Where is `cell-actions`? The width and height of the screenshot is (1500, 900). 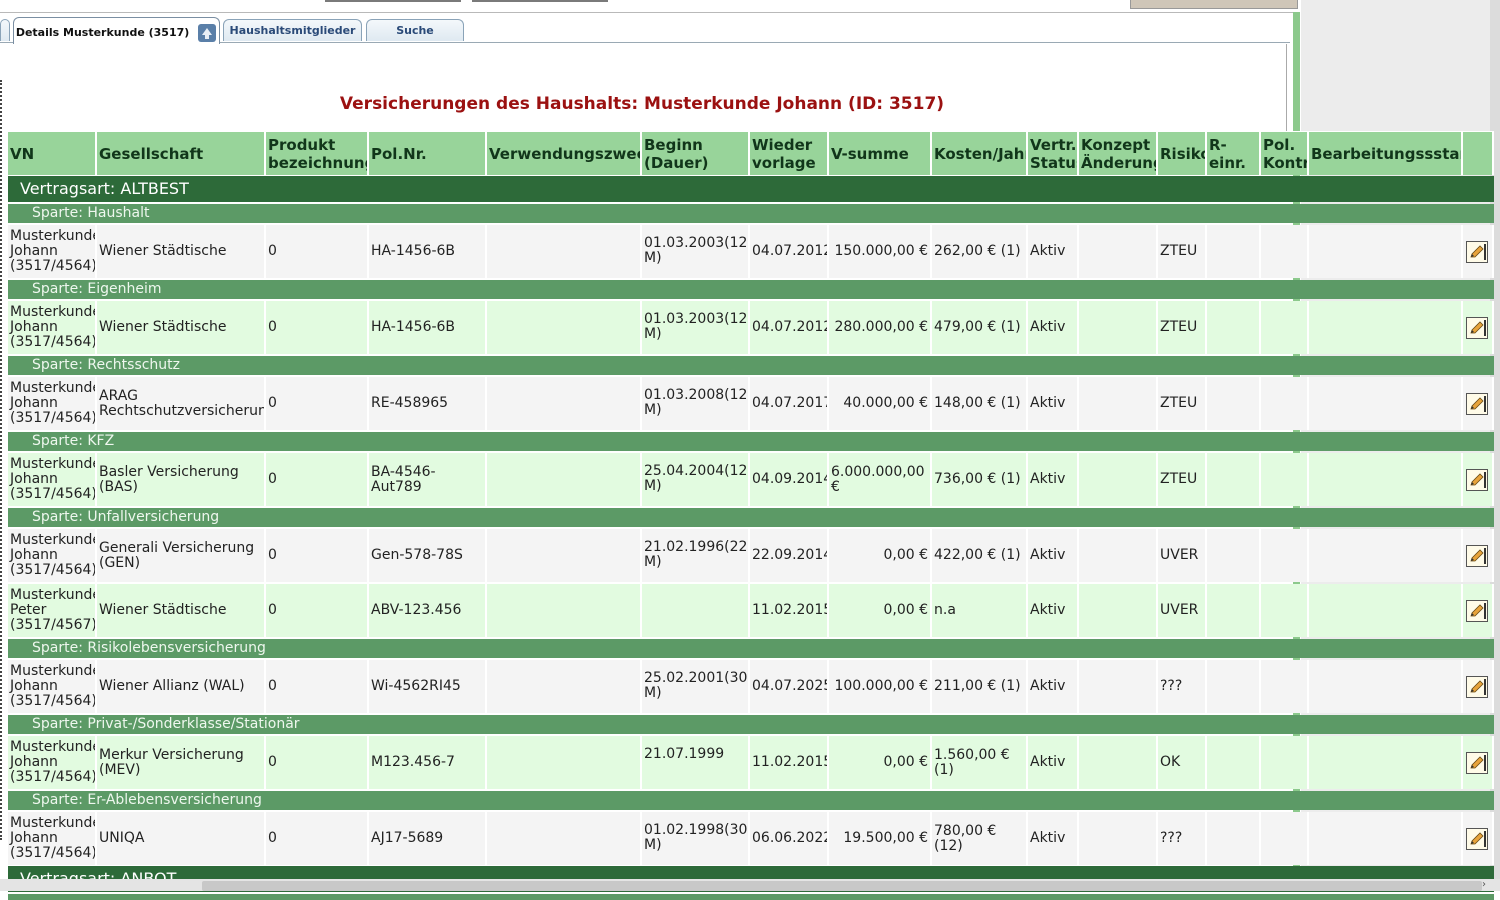 cell-actions is located at coordinates (1478, 479).